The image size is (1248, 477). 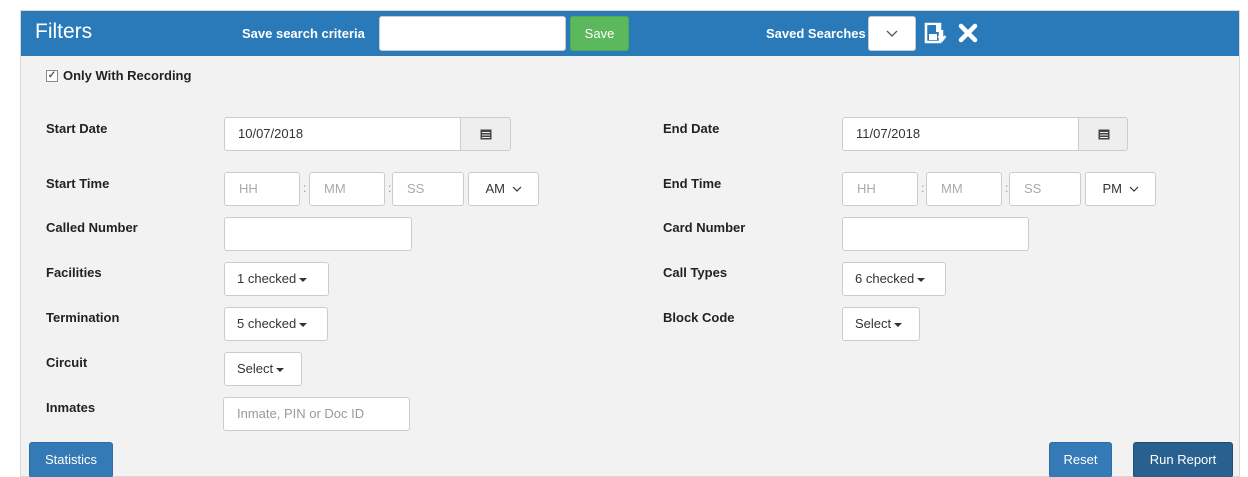 I want to click on termination-label: Termination, so click(x=83, y=317).